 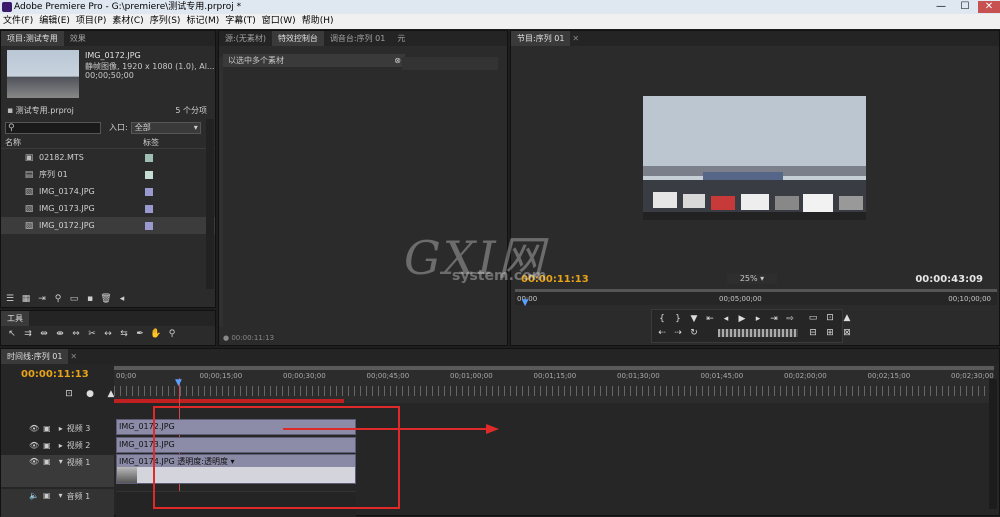 I want to click on rolling-edit-icon: ⇼, so click(x=60, y=334).